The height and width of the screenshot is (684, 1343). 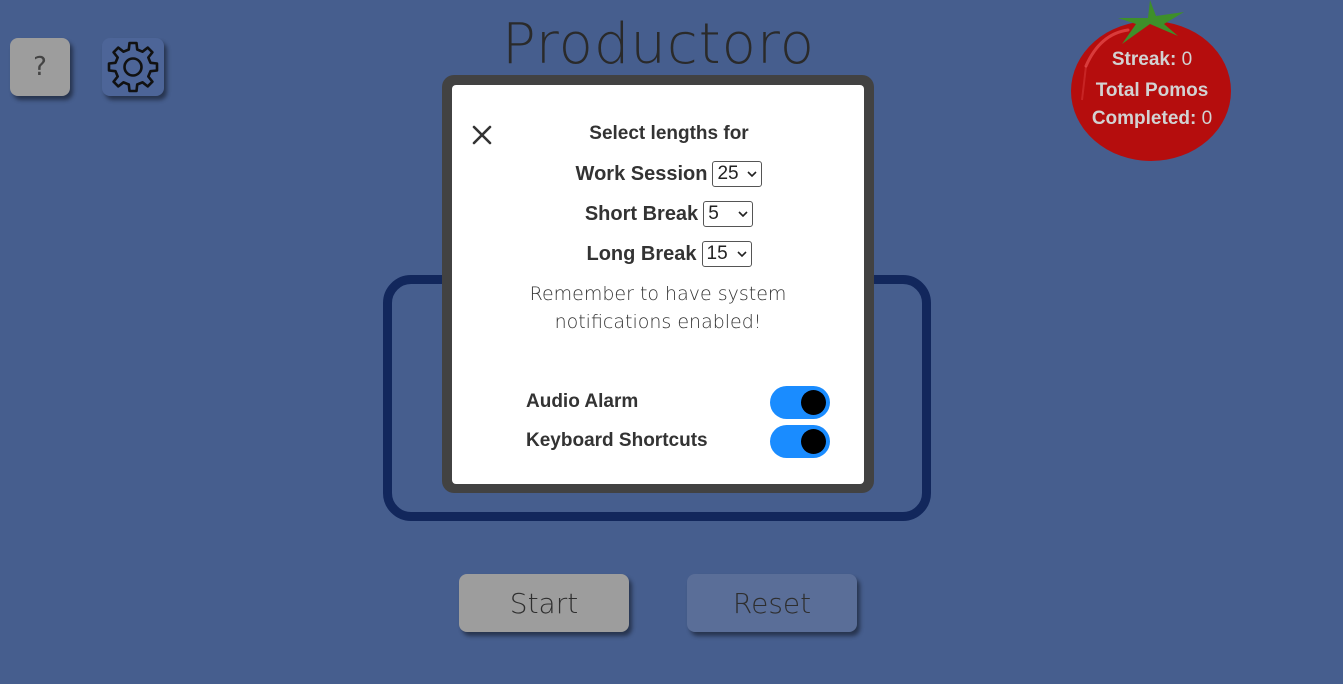 I want to click on help-button: ?, so click(x=40, y=67).